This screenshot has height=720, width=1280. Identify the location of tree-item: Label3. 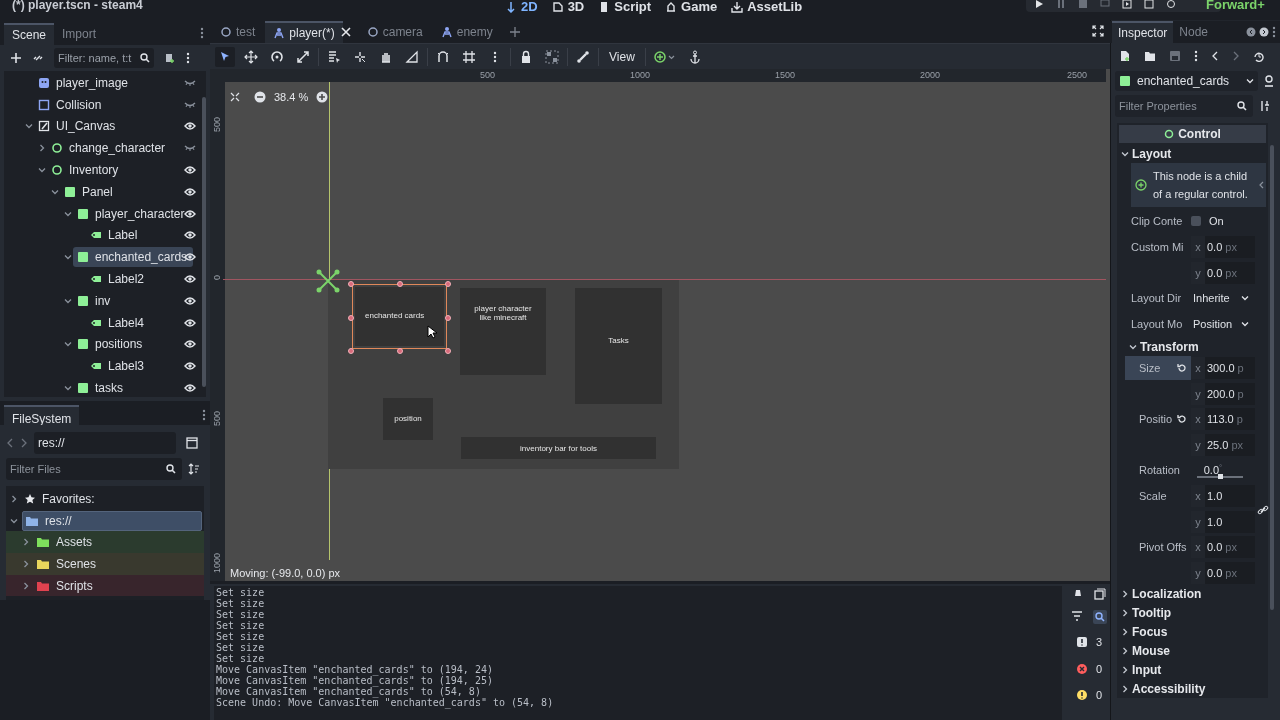
(118, 366).